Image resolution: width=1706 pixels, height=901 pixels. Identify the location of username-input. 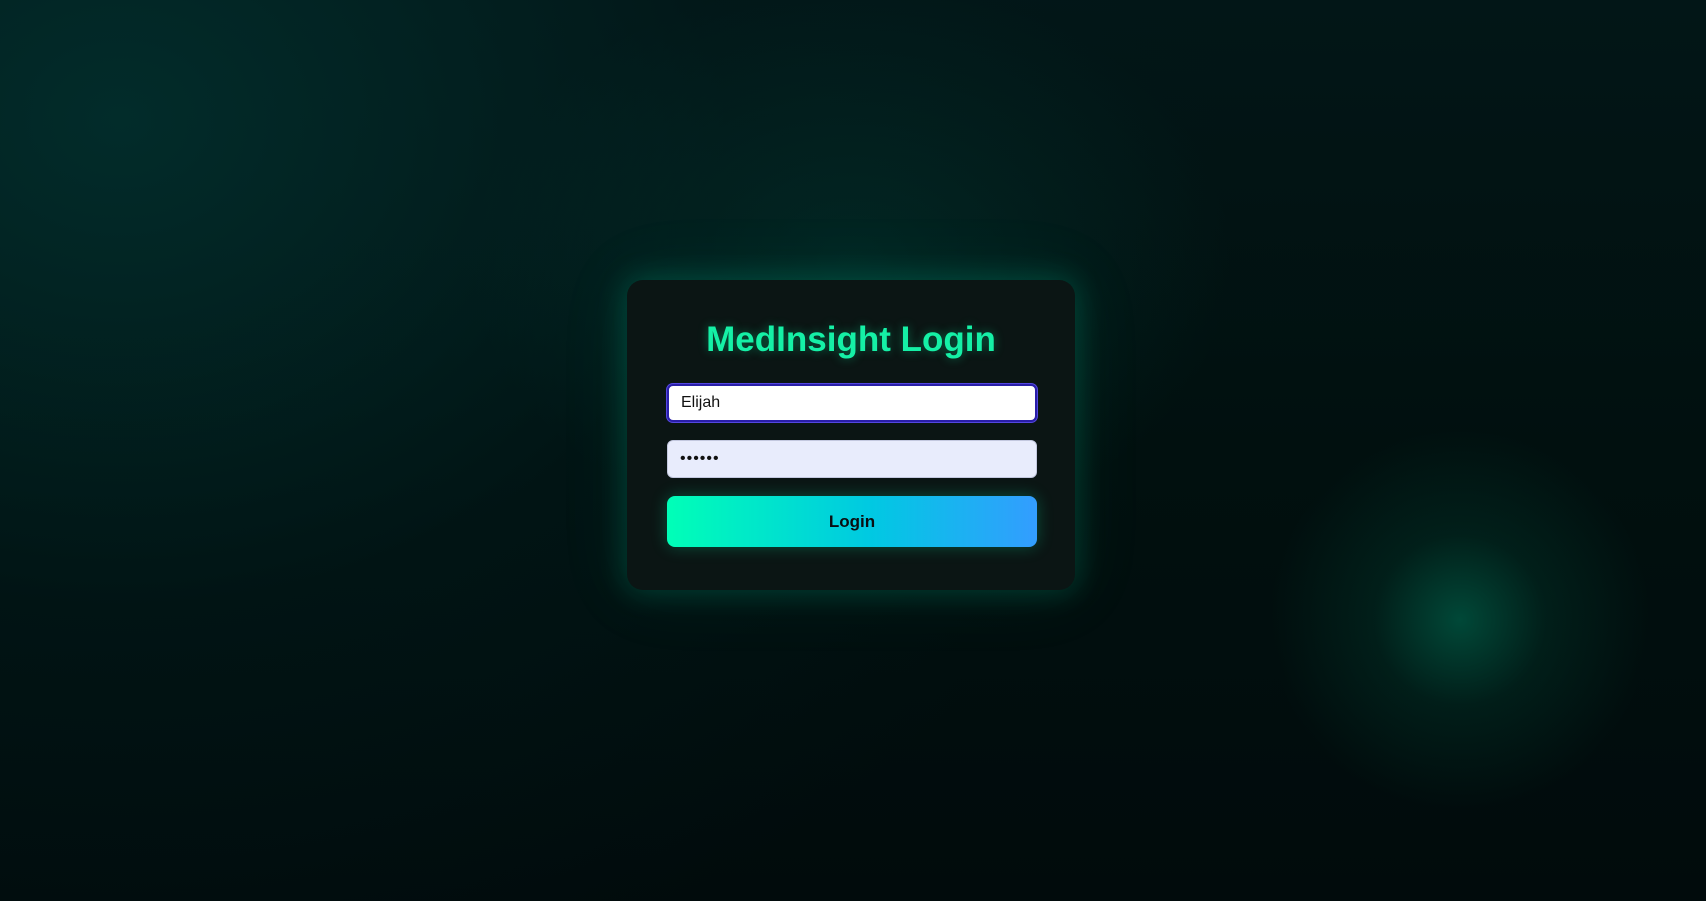
(852, 403).